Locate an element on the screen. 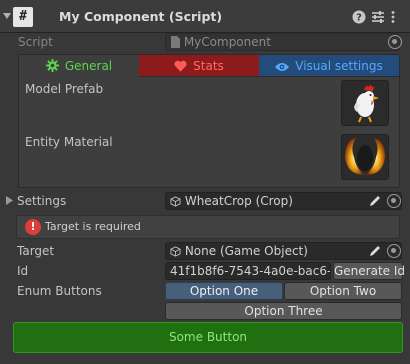 This screenshot has width=410, height=364. tab-general-label: General is located at coordinates (88, 66).